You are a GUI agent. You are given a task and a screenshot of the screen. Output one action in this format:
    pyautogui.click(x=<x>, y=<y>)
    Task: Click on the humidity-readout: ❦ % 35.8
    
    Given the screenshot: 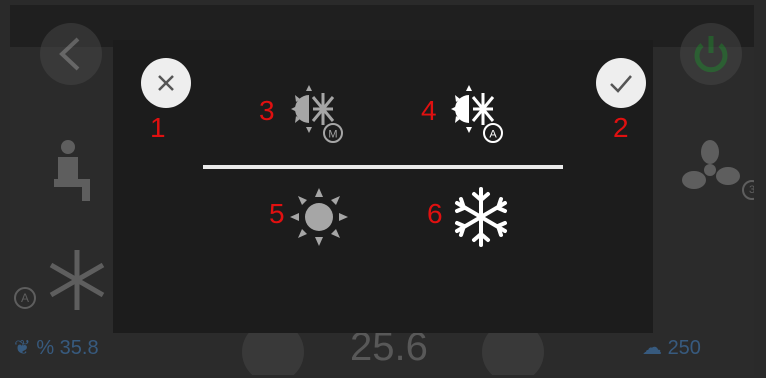 What is the action you would take?
    pyautogui.click(x=56, y=348)
    